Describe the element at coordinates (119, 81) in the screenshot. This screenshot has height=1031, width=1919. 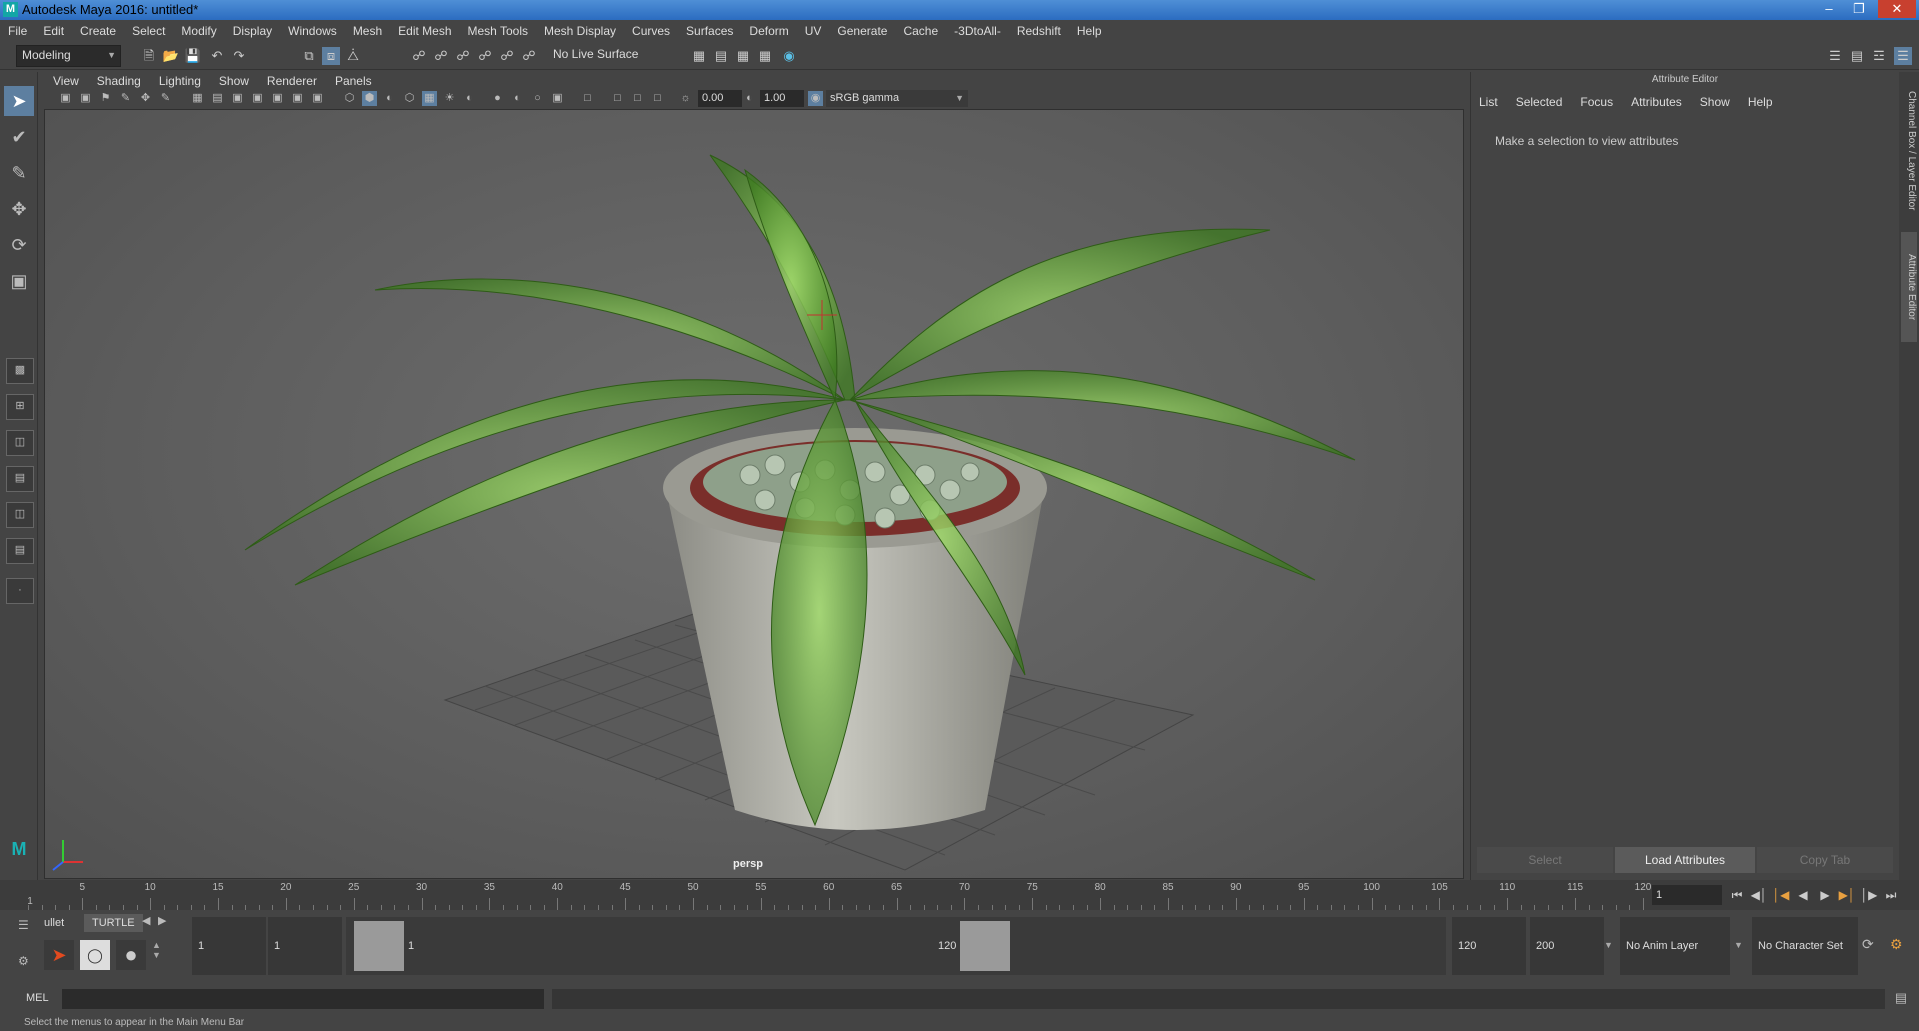
I see `panel-menu-shading: Shading` at that location.